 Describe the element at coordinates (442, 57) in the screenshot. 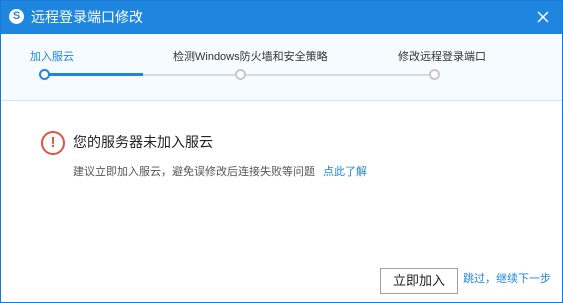

I see `step-label-modify-port: 修改远程登录端口` at that location.